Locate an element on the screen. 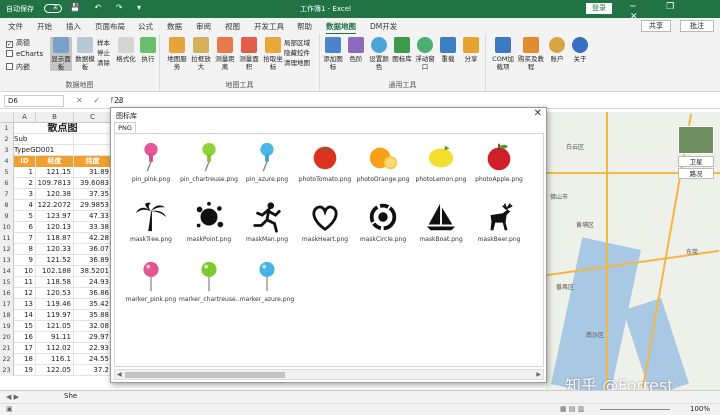 This screenshot has height=415, width=720. scroll-thumb is located at coordinates (205, 375).